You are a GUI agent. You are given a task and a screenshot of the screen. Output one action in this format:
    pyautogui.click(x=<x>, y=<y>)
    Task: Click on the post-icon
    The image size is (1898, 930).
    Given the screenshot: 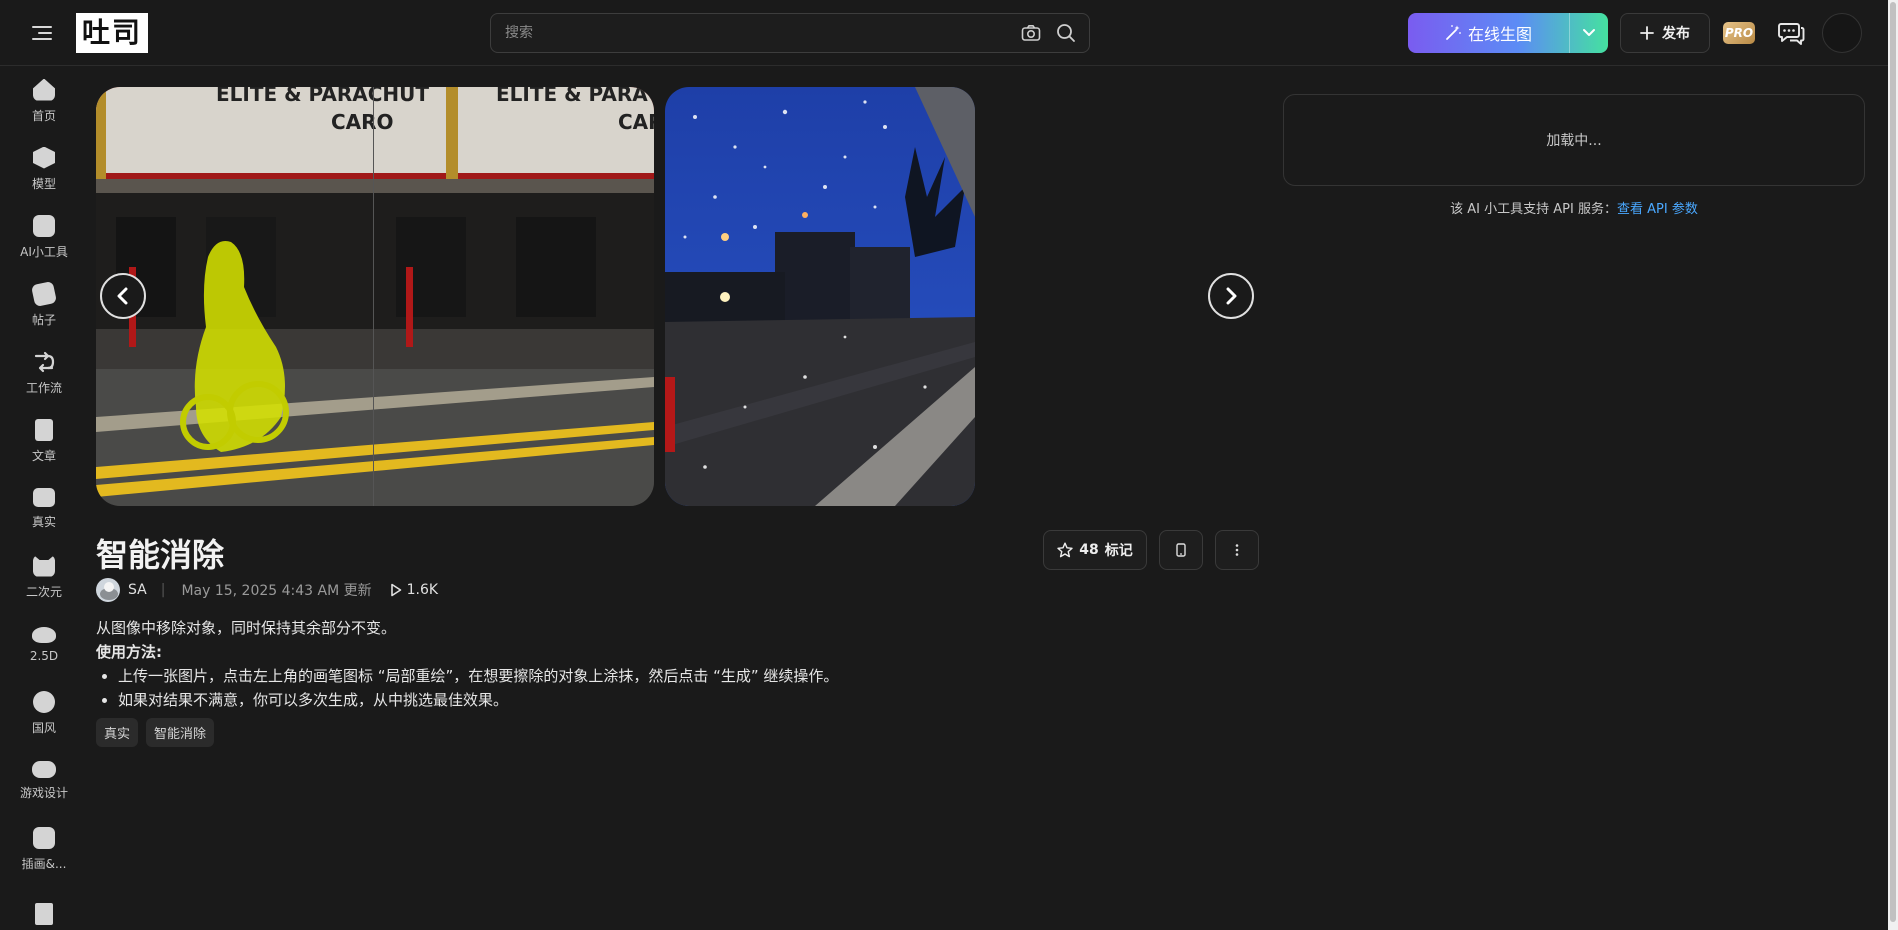 What is the action you would take?
    pyautogui.click(x=44, y=293)
    